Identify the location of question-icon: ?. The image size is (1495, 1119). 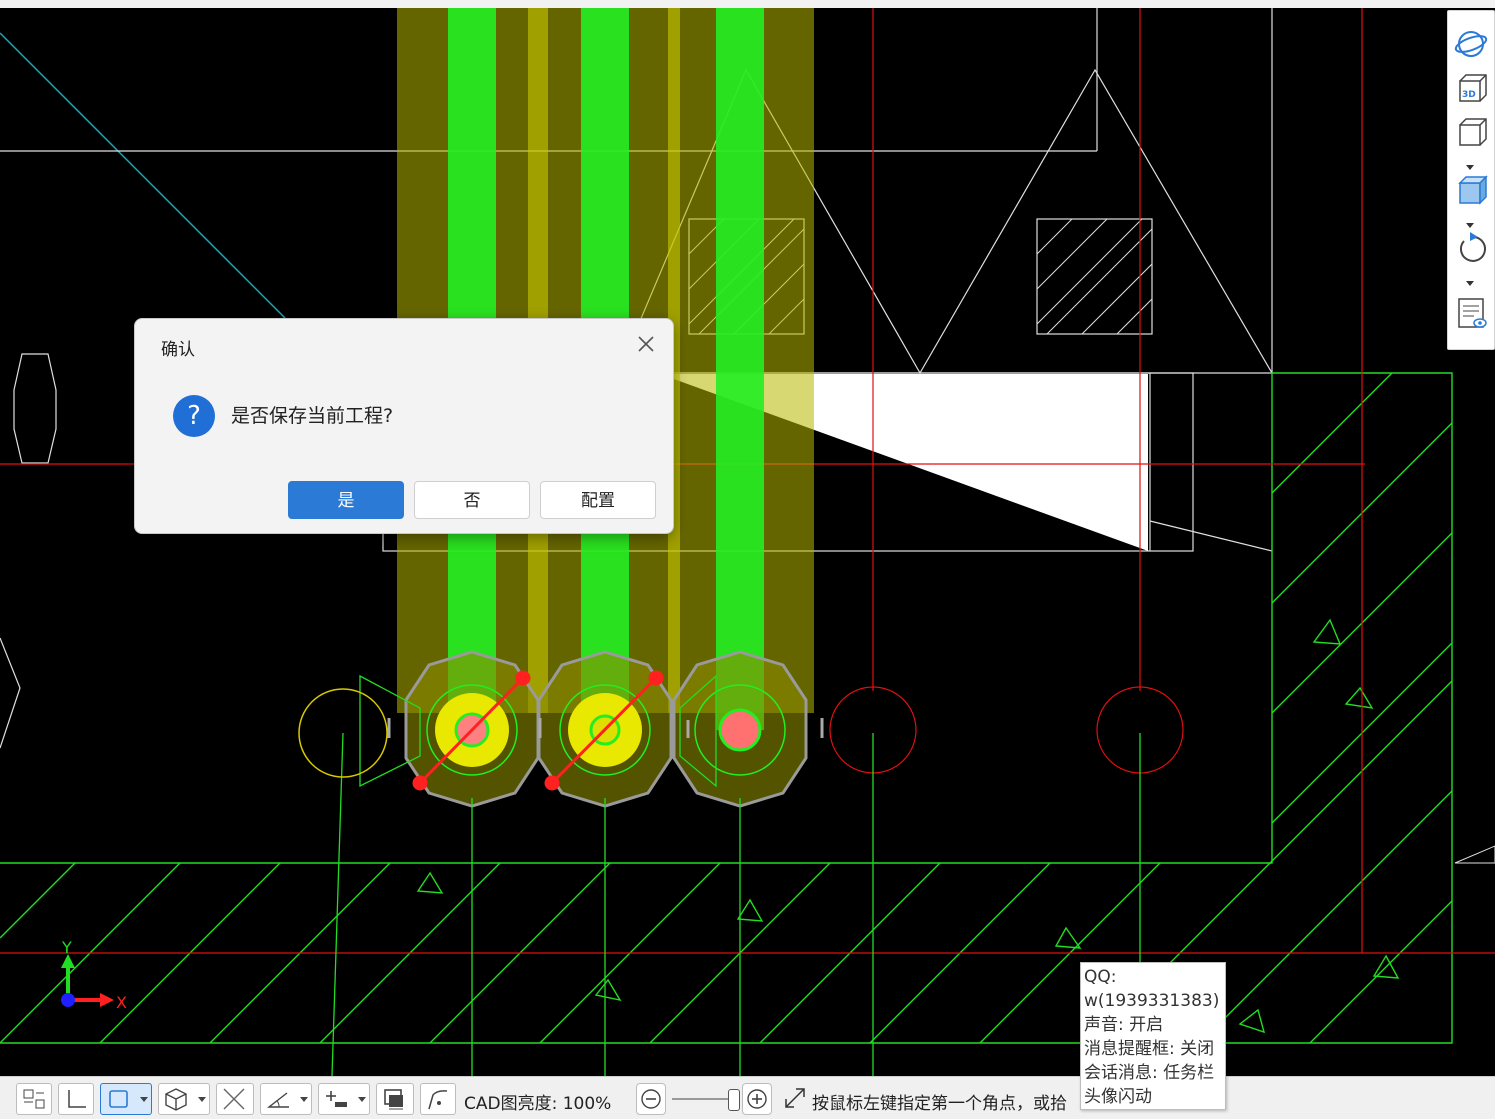
(194, 416).